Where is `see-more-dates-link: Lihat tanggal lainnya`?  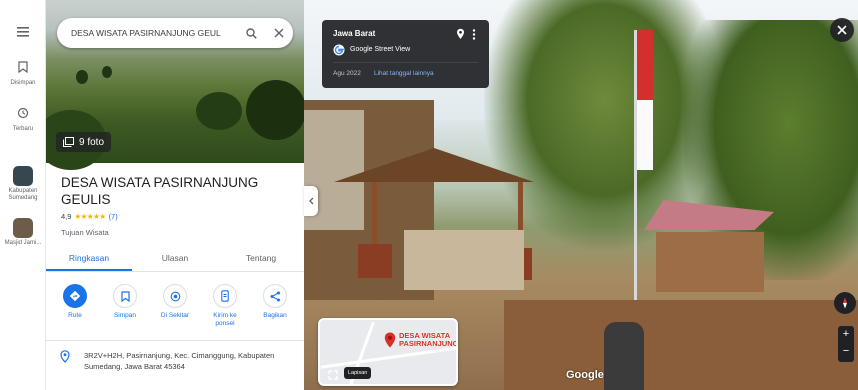
see-more-dates-link: Lihat tanggal lainnya is located at coordinates (404, 73).